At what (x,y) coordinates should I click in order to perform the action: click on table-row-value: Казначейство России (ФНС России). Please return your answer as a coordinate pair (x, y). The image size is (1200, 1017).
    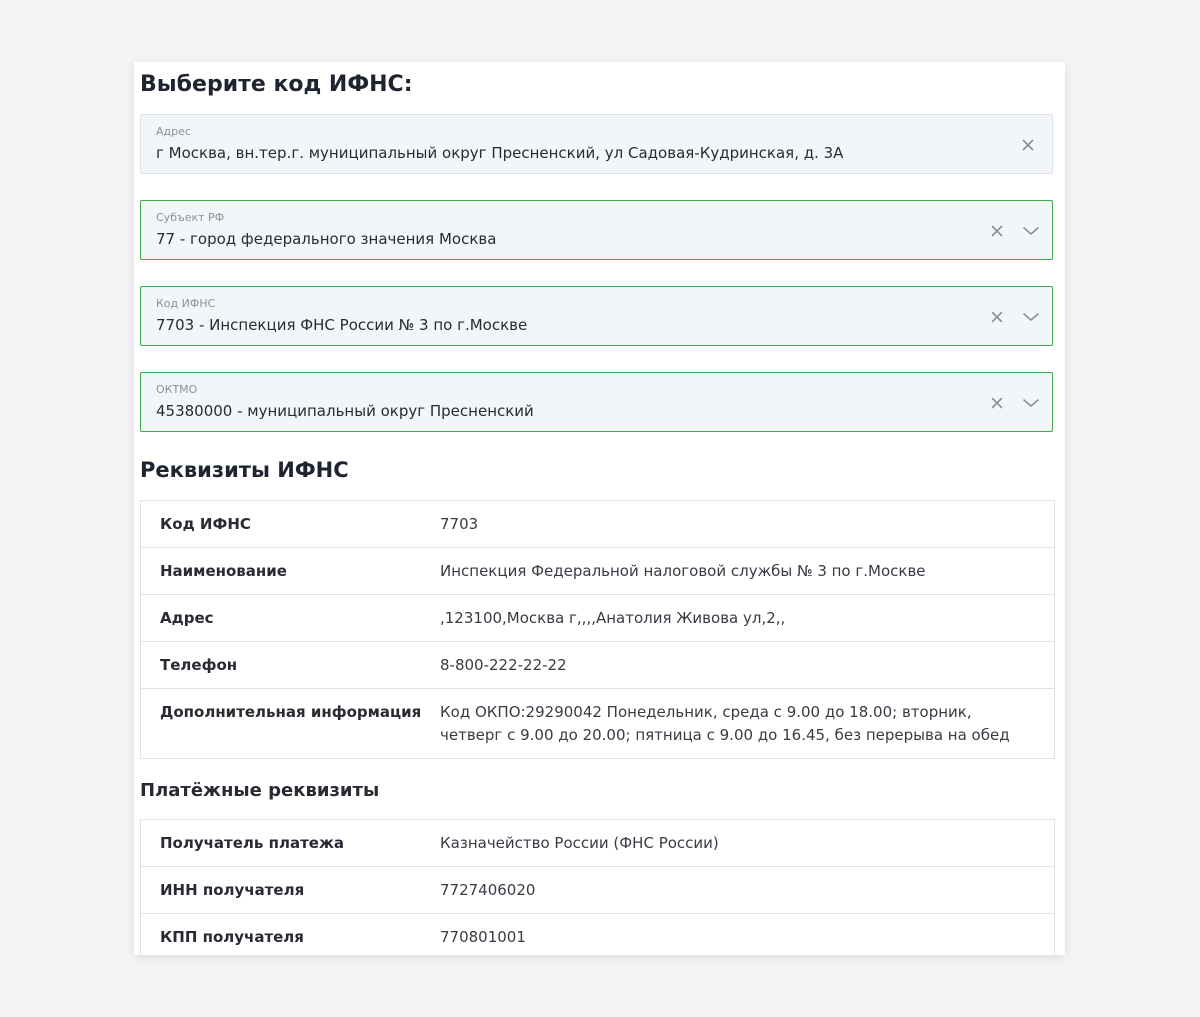
    Looking at the image, I should click on (579, 843).